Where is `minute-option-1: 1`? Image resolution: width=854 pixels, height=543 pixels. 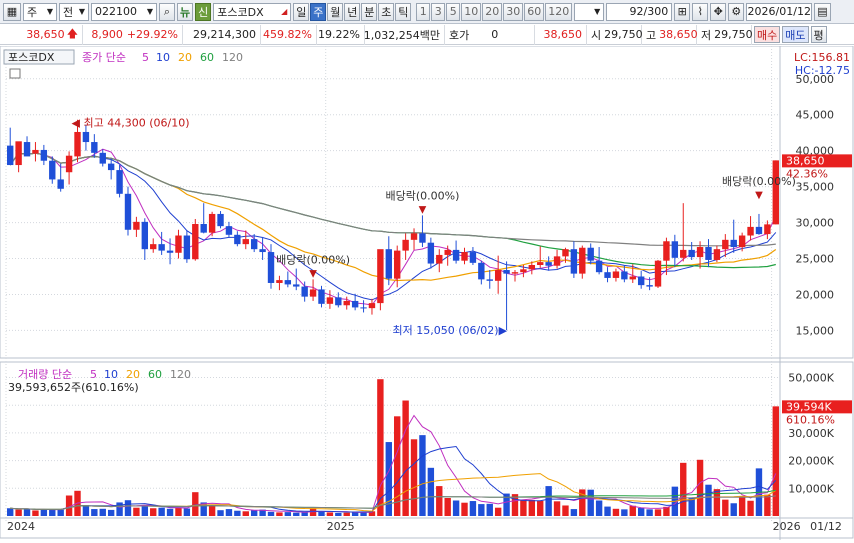
minute-option-1: 1 is located at coordinates (423, 11).